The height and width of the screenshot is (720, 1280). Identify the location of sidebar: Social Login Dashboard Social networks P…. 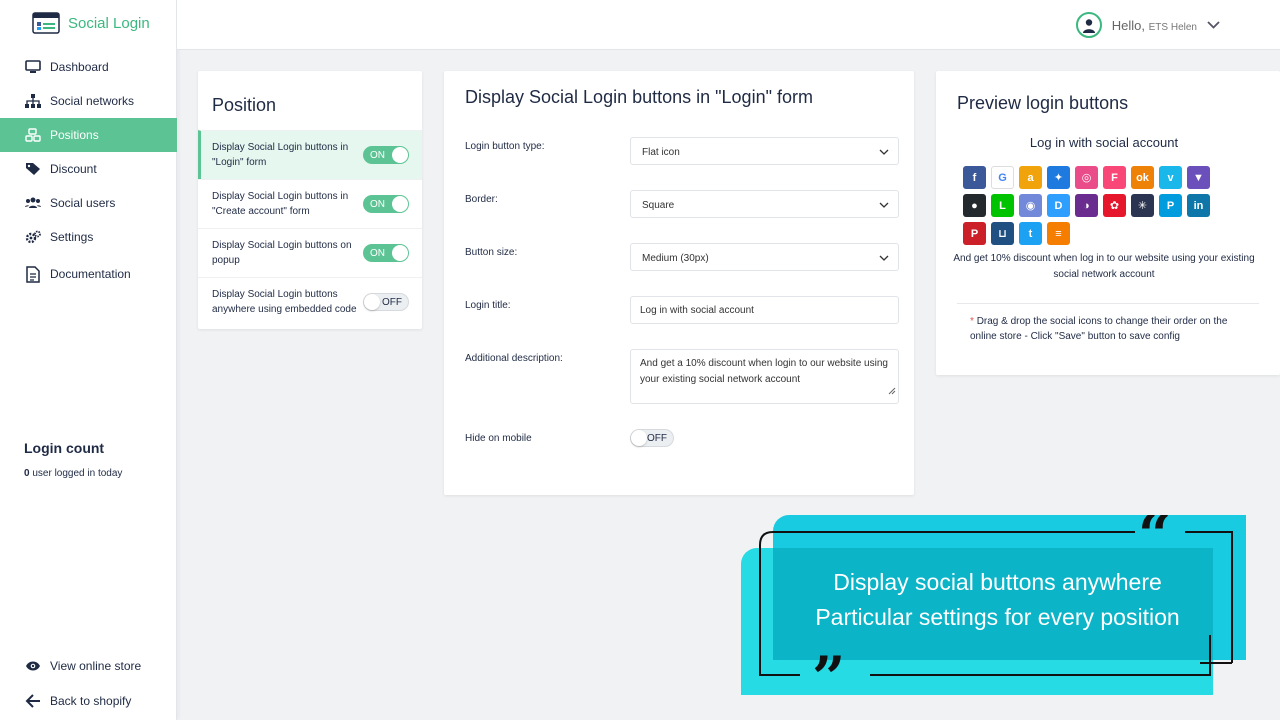
(88, 360).